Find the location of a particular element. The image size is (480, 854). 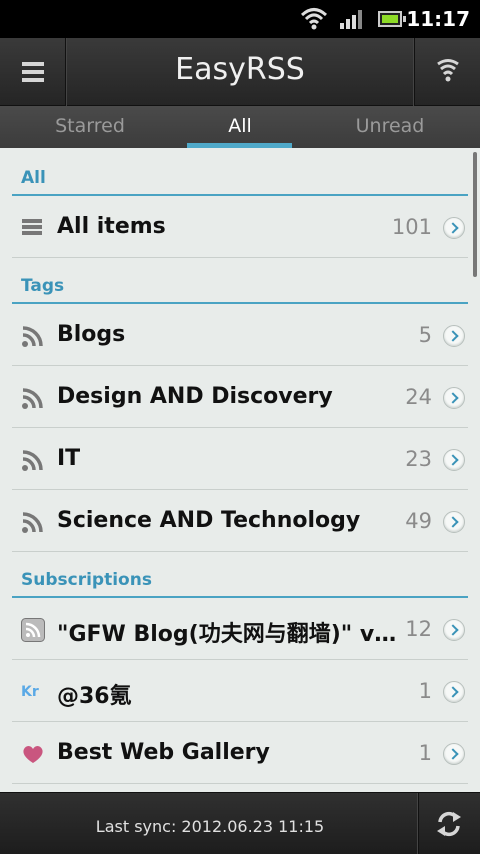

status-bar: 11:17 is located at coordinates (240, 19).